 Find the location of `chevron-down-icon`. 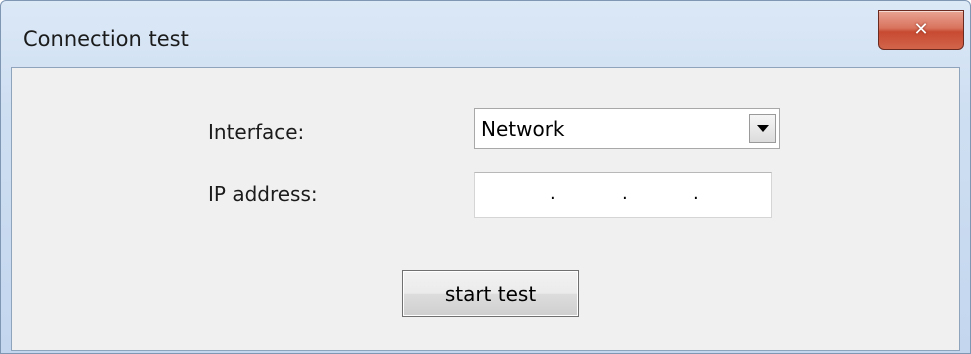

chevron-down-icon is located at coordinates (762, 128).